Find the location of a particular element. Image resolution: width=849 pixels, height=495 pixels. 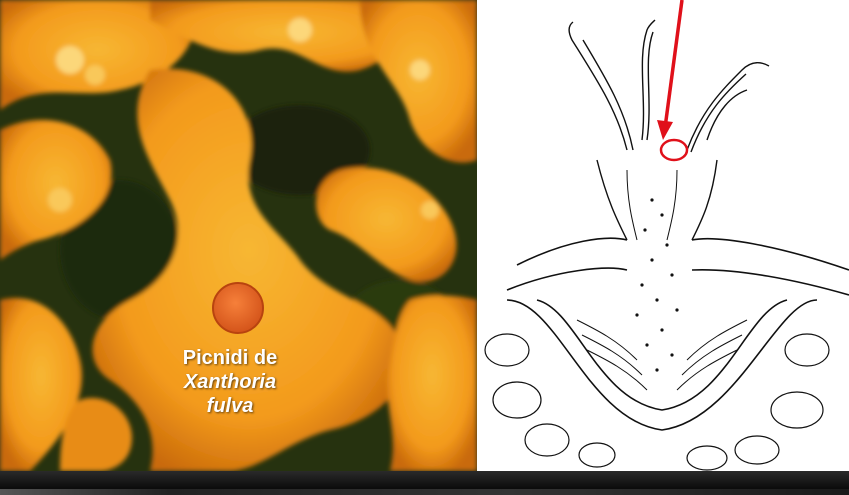

caption-line-1: Picnidi de is located at coordinates (230, 358).